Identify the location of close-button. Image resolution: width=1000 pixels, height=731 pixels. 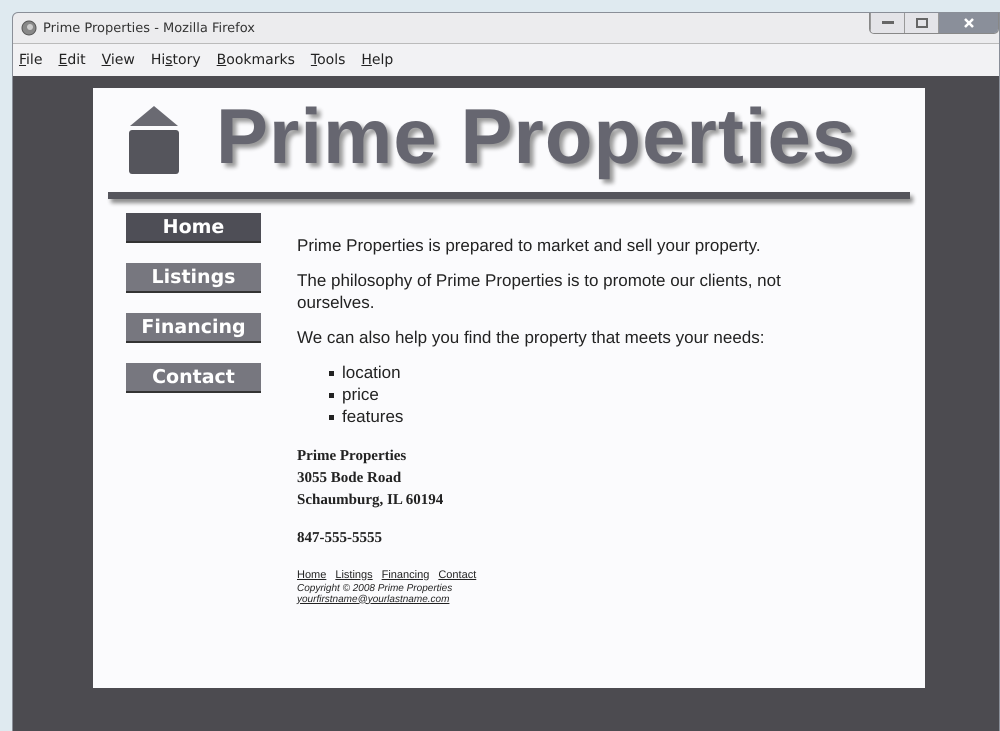
(968, 23).